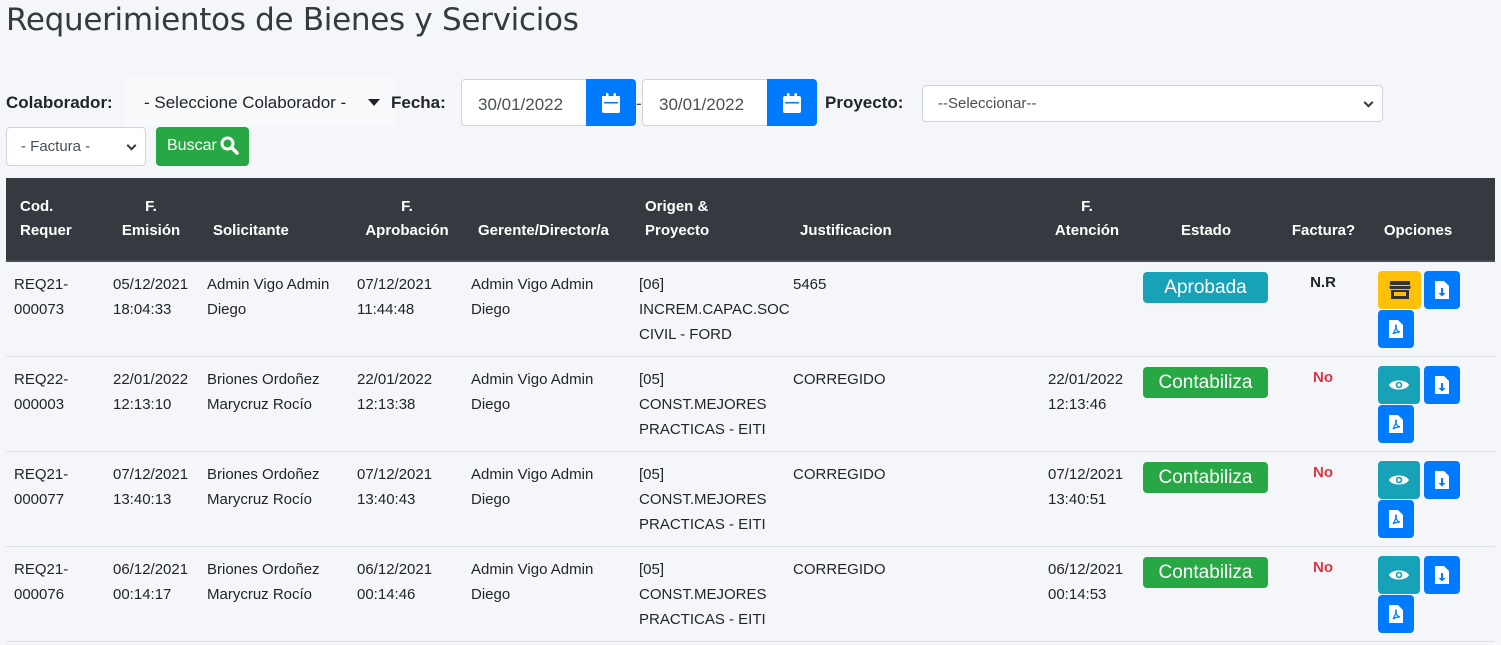 This screenshot has width=1501, height=645. I want to click on cell-cod: REQ22- 000003, so click(41, 392).